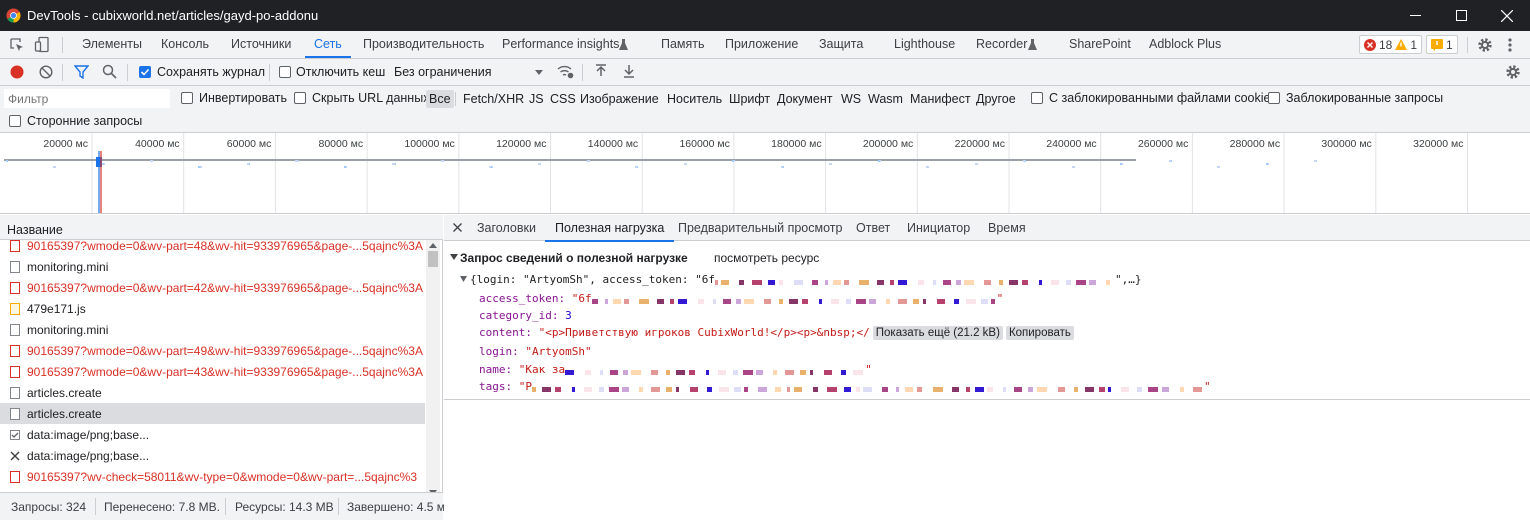 The width and height of the screenshot is (1530, 520). I want to click on show-more-button: Показать ещё (21.2 kB), so click(937, 333).